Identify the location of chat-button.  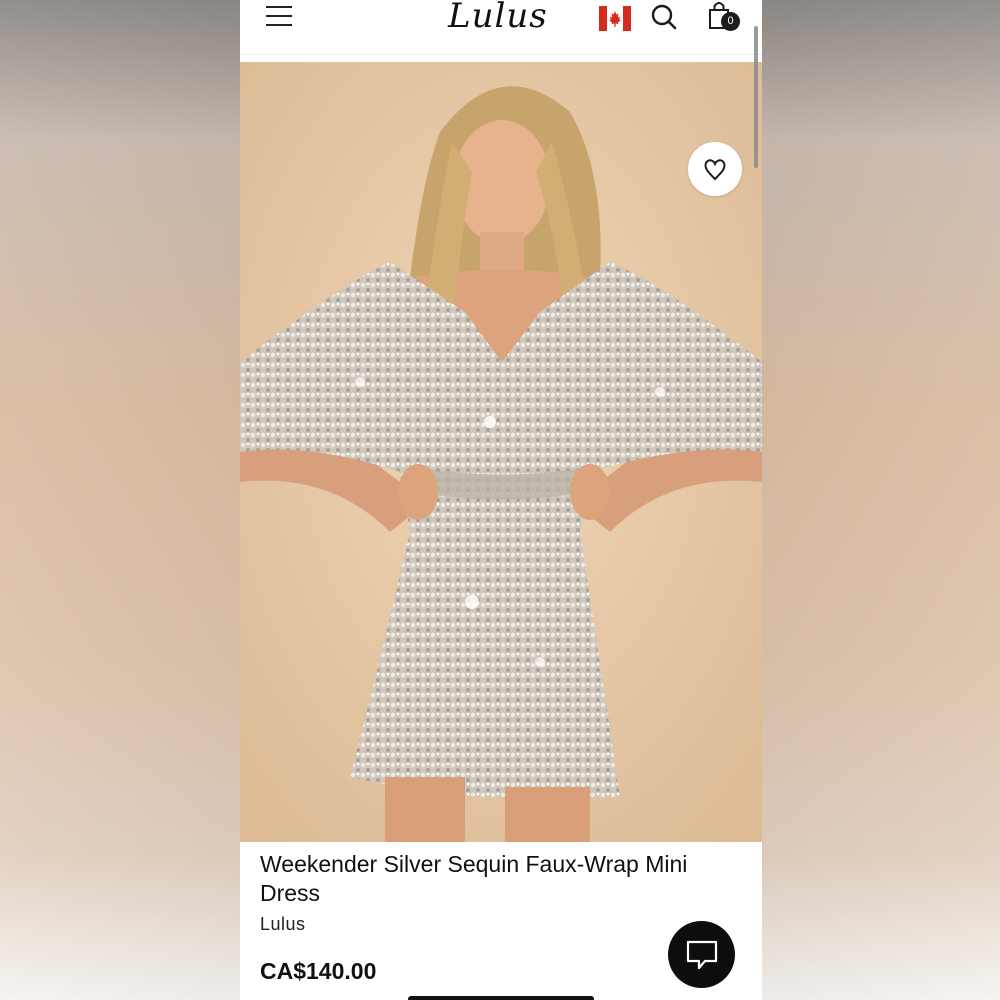
(701, 954).